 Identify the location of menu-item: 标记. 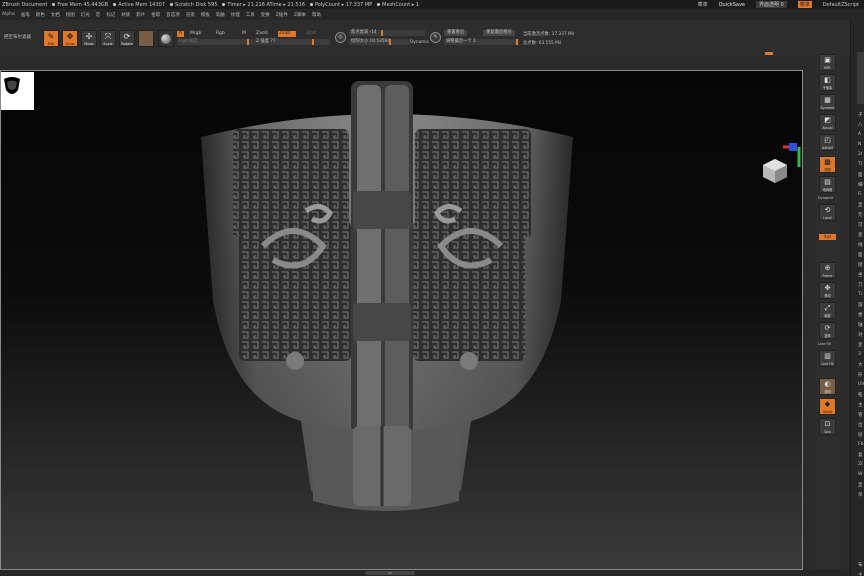
(110, 15).